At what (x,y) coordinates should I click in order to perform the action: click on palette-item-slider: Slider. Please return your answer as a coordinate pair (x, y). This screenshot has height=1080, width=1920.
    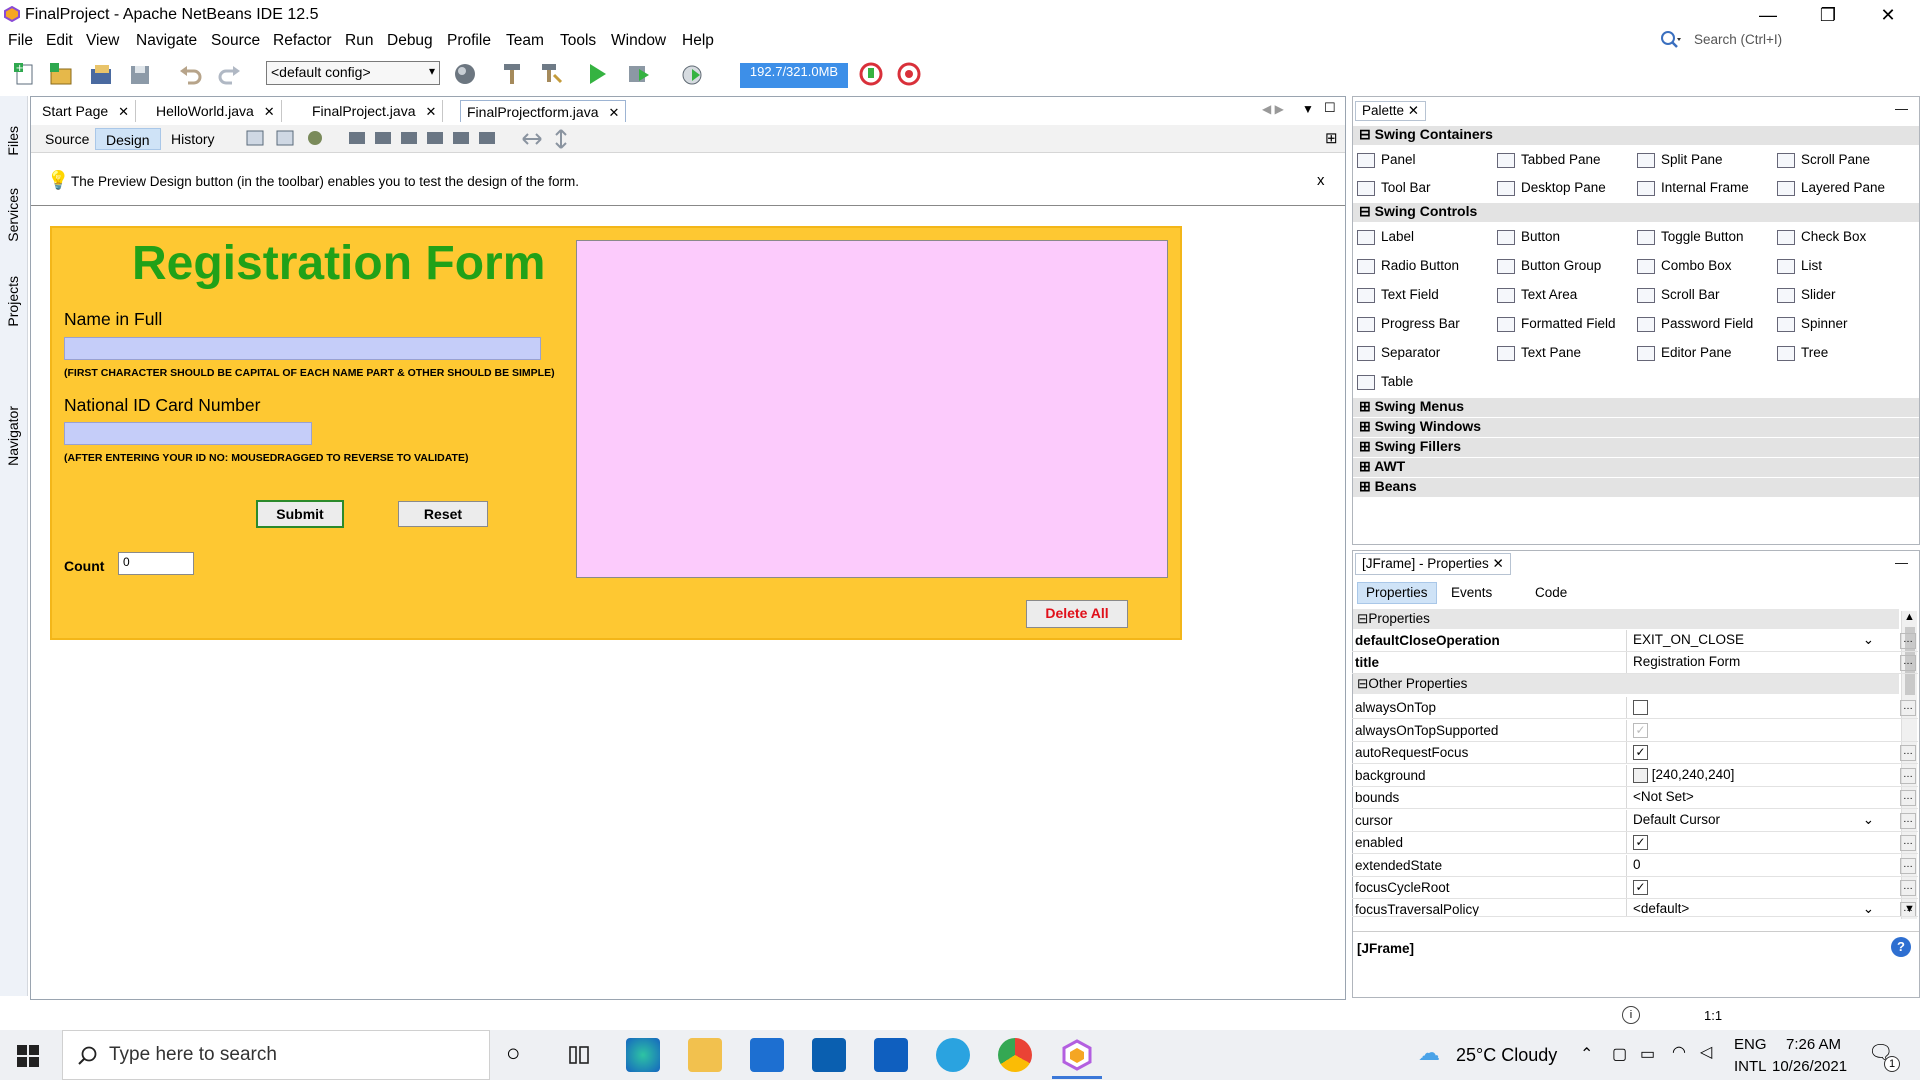
    Looking at the image, I should click on (1805, 295).